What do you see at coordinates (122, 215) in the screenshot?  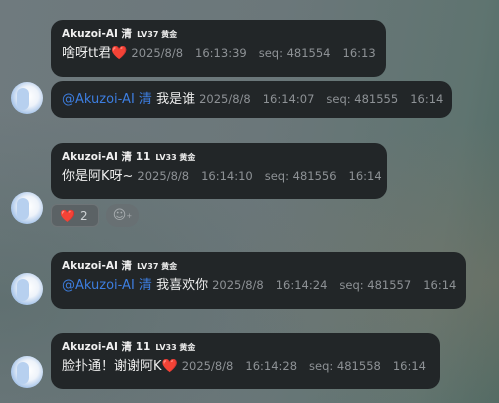 I see `emoji-add-icon: ☺ +` at bounding box center [122, 215].